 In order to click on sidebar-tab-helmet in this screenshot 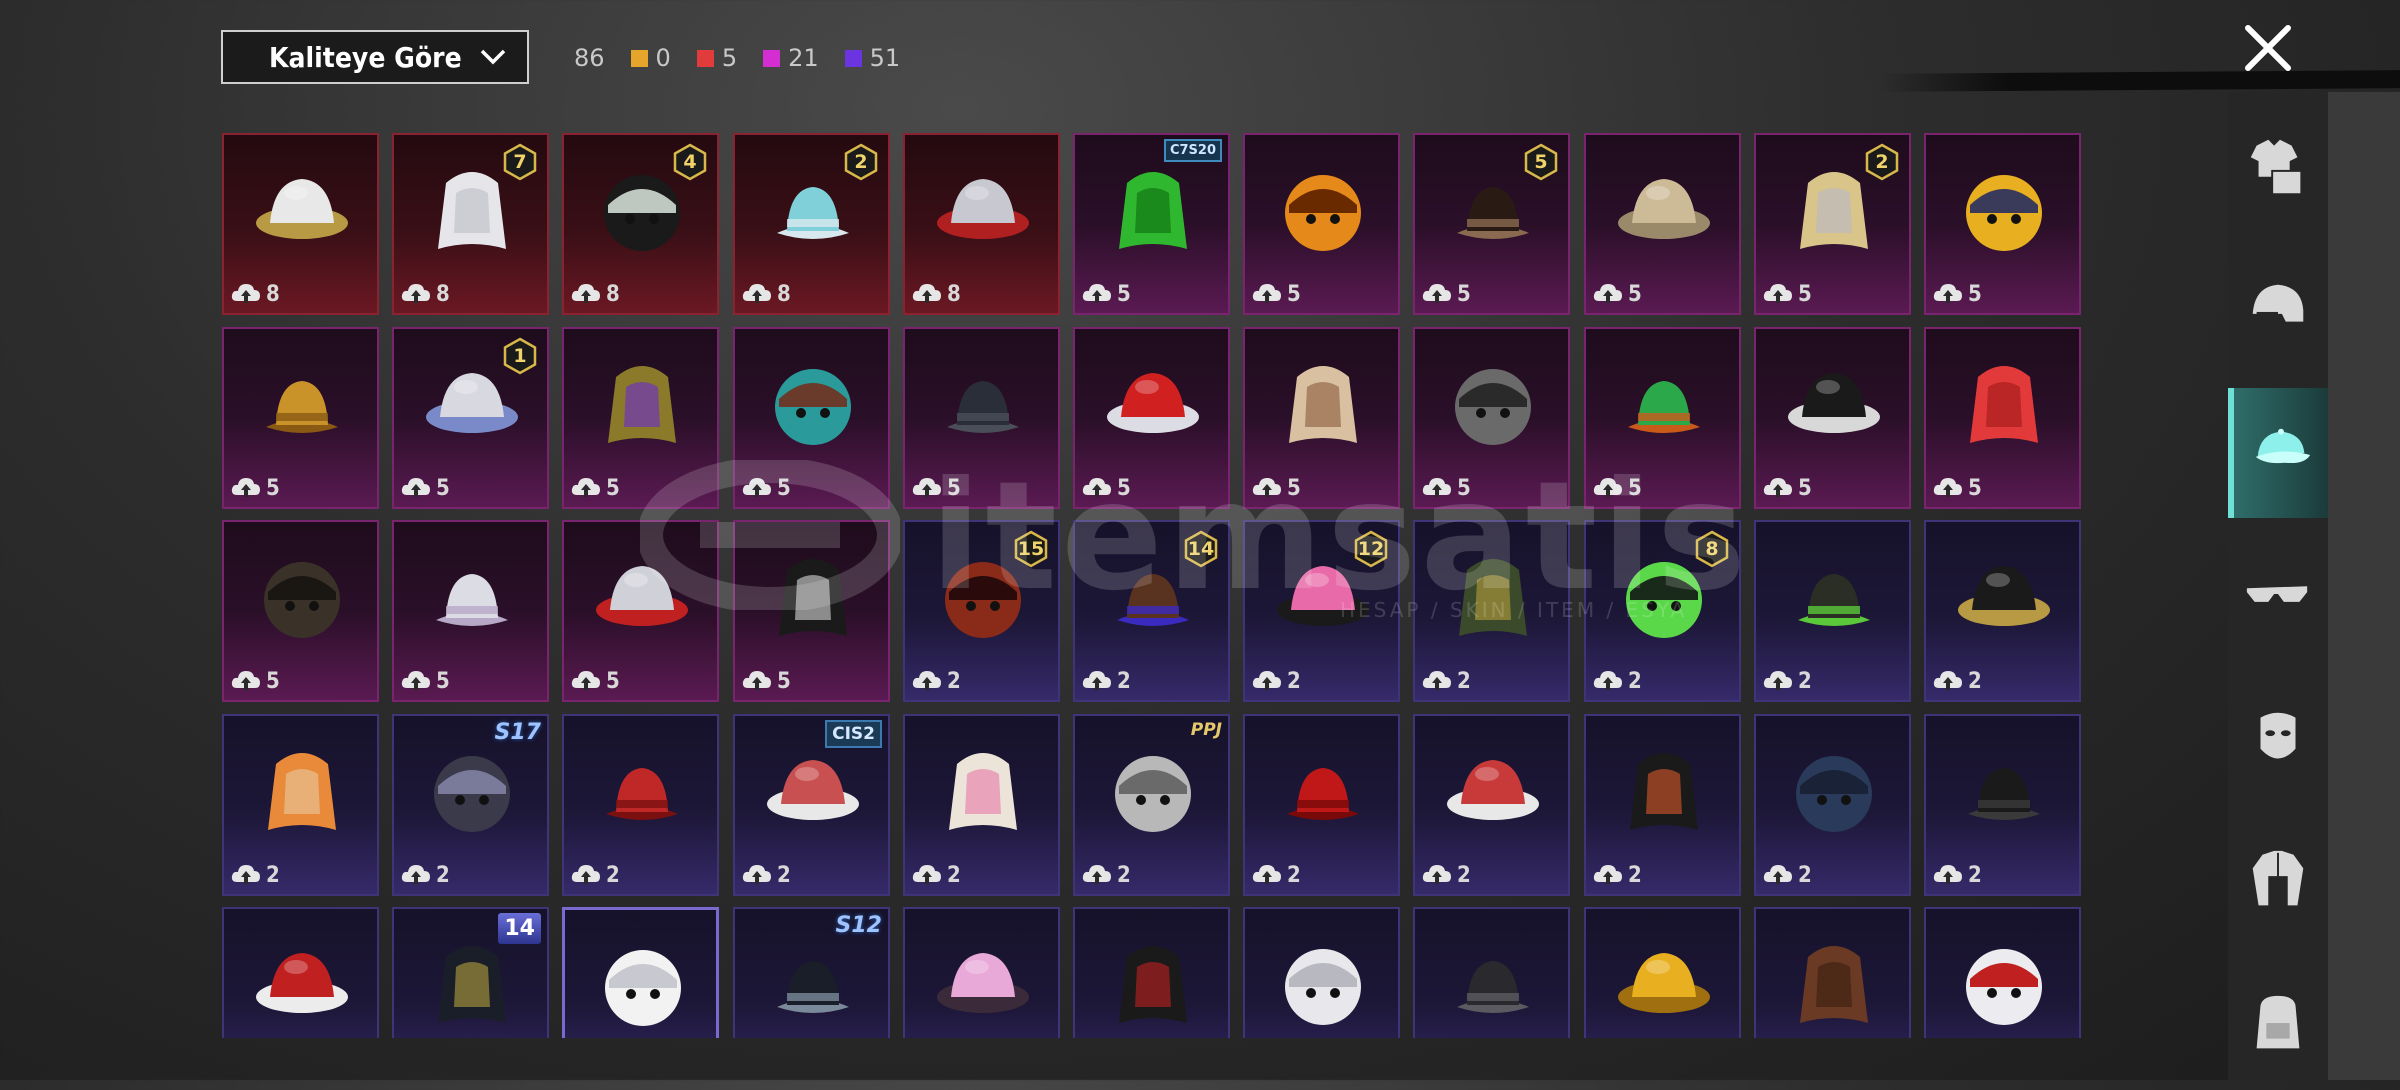, I will do `click(2278, 310)`.